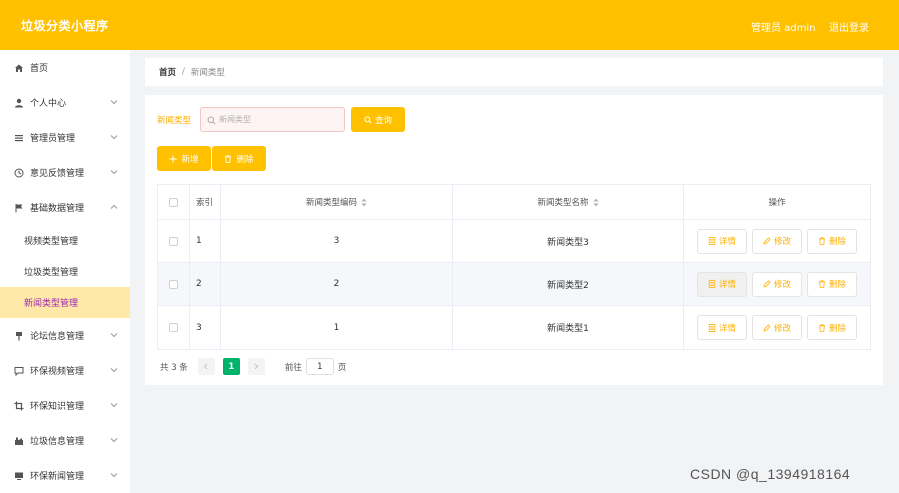 This screenshot has width=899, height=493. What do you see at coordinates (167, 72) in the screenshot?
I see `breadcrumb-home: 首页` at bounding box center [167, 72].